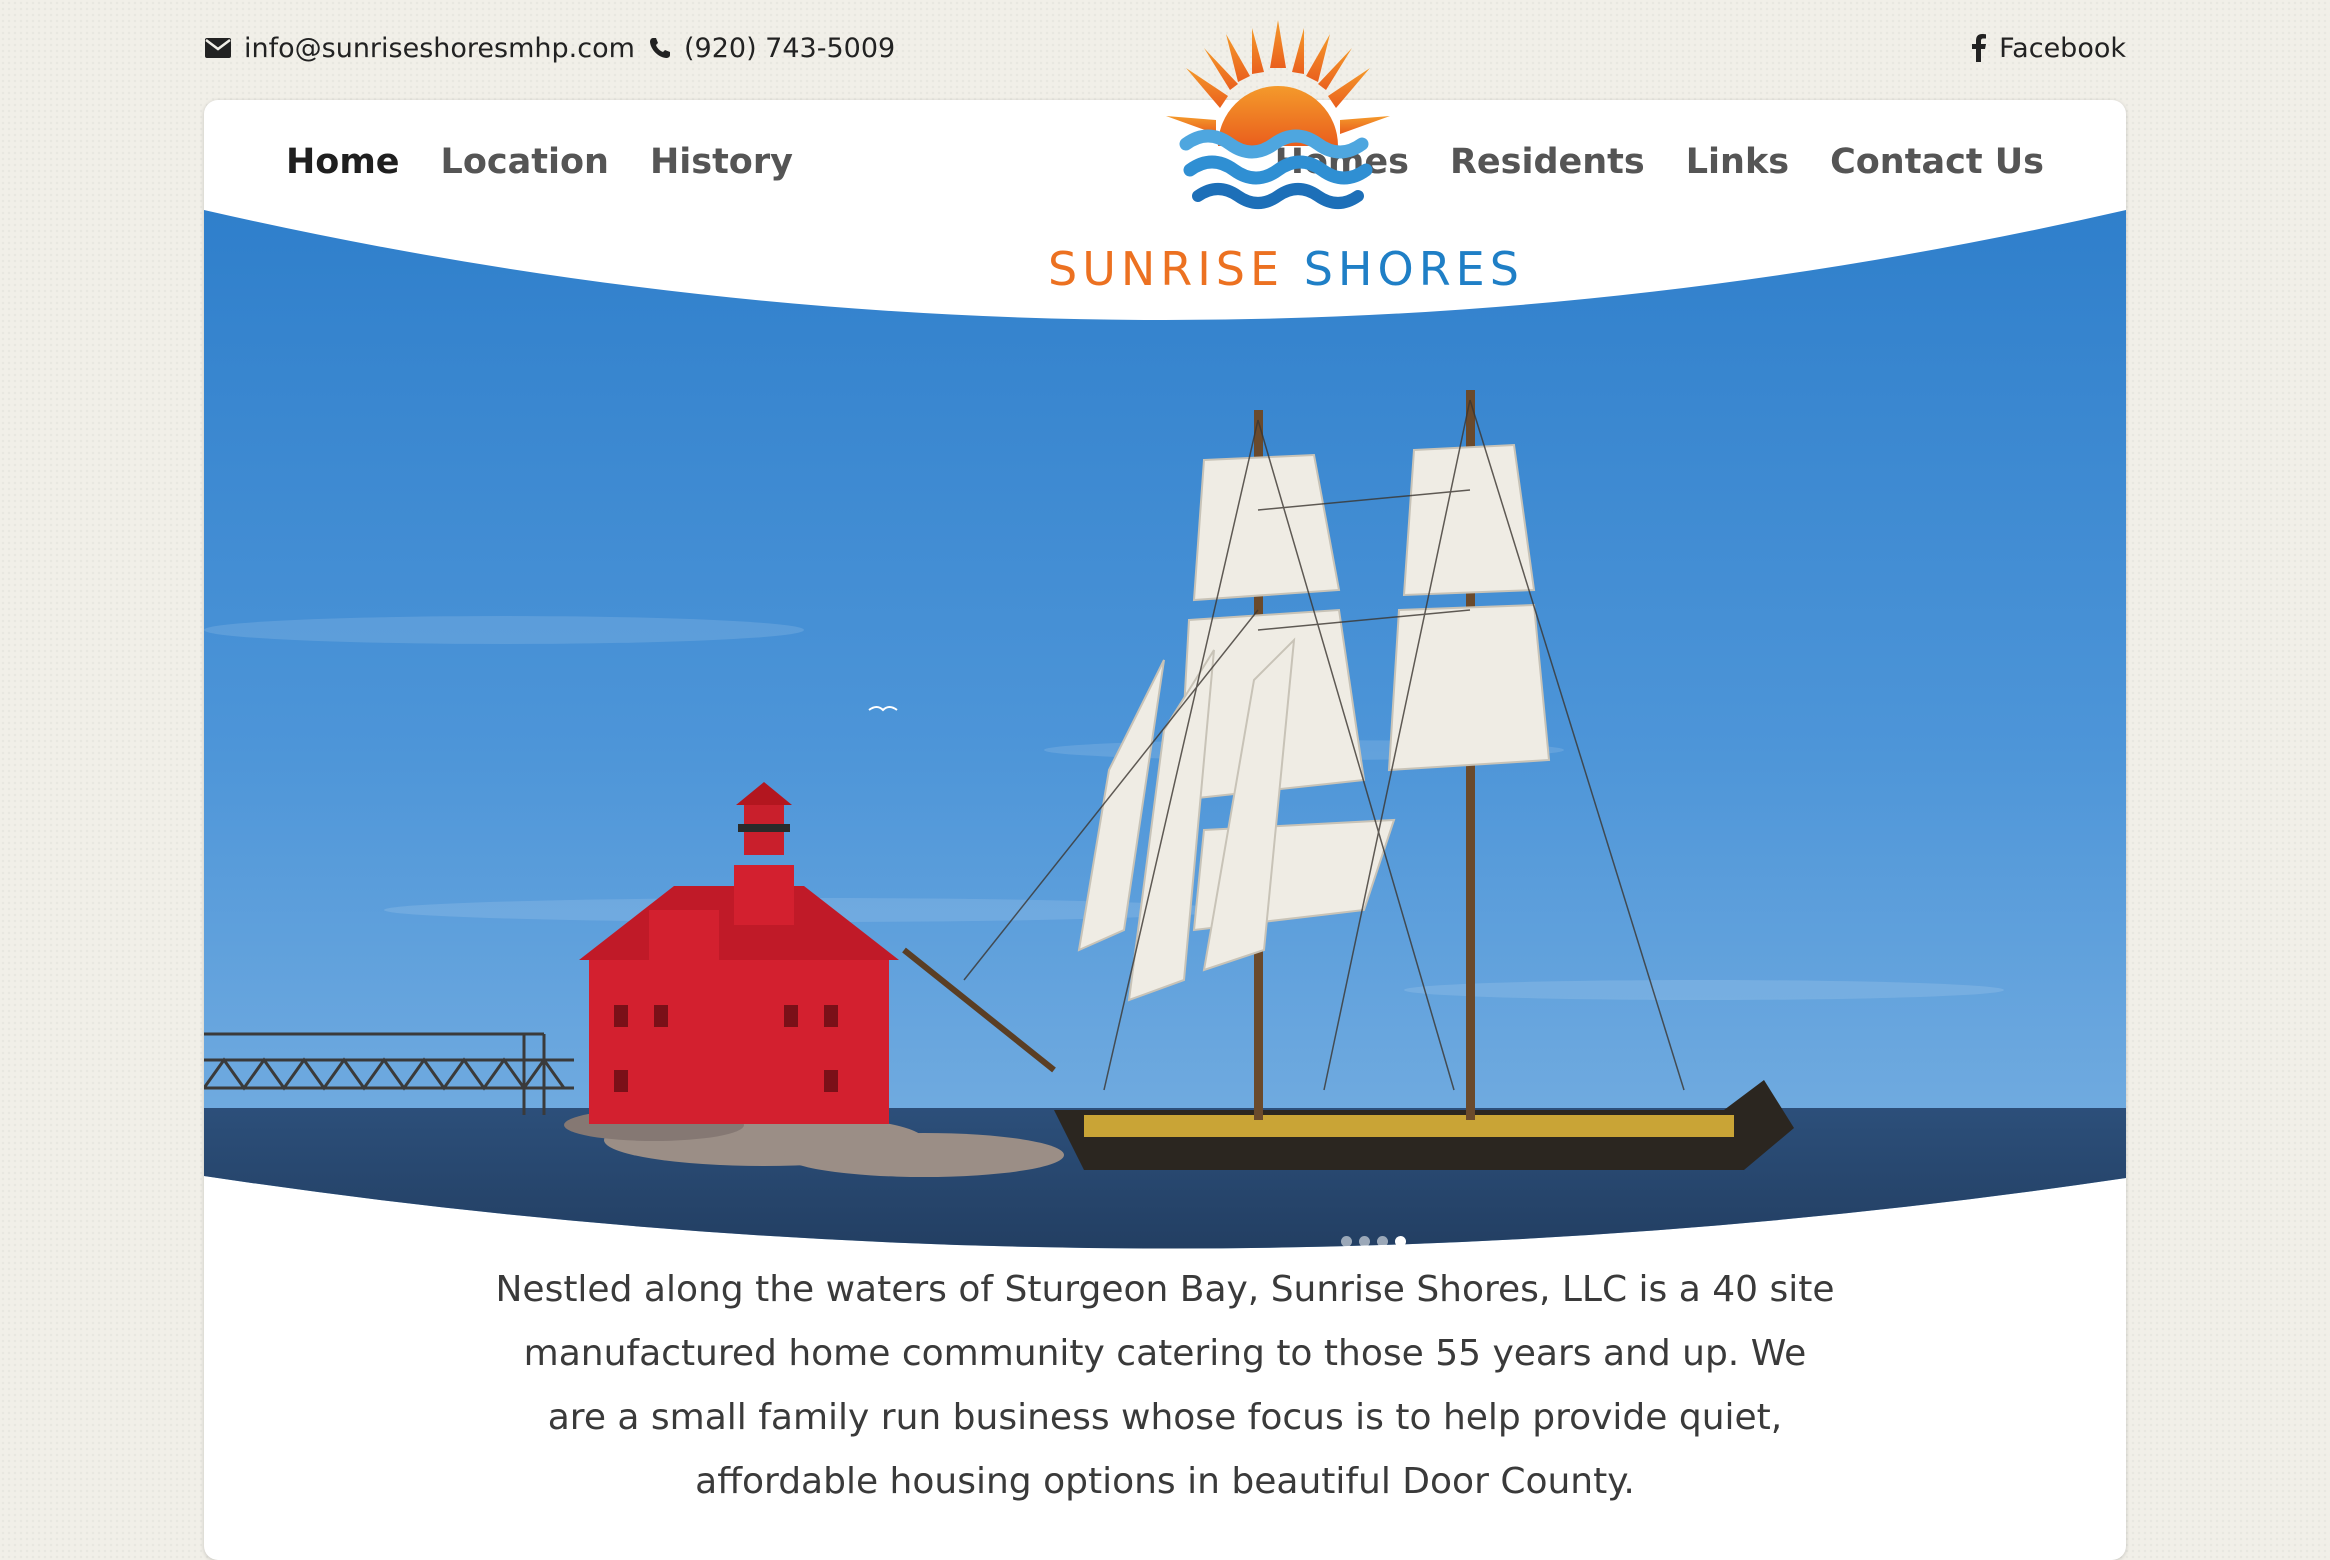 The image size is (2330, 1560). I want to click on logo-word-shores: SHORES, so click(1413, 269).